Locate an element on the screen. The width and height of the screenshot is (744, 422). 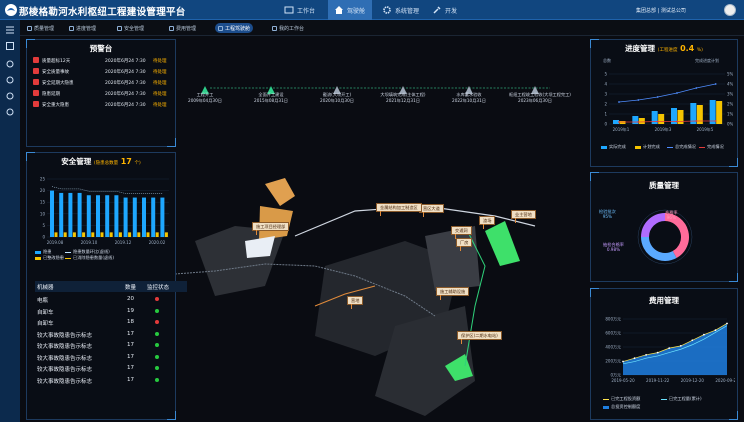
user-name: 集团总部 | 测试总公司 is located at coordinates (661, 10).